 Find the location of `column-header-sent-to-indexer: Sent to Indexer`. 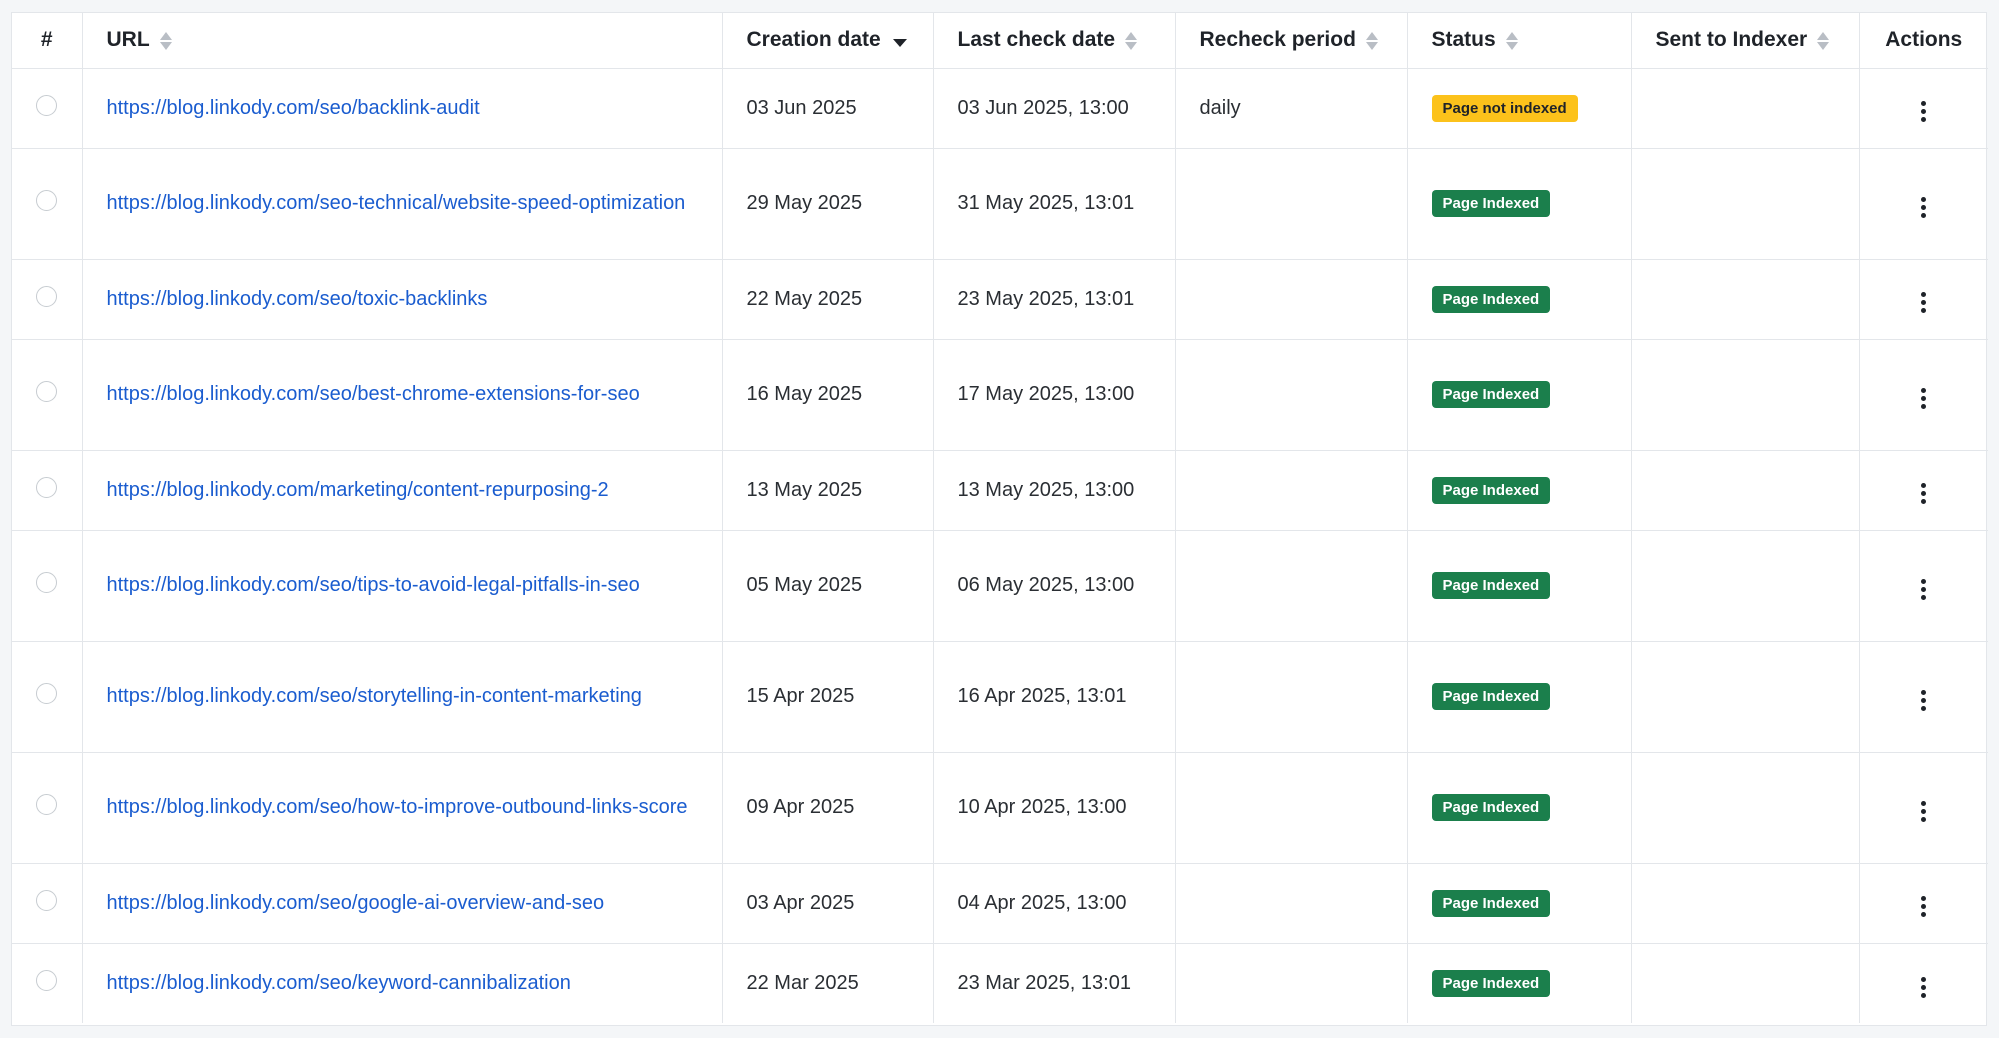

column-header-sent-to-indexer: Sent to Indexer is located at coordinates (1745, 41).